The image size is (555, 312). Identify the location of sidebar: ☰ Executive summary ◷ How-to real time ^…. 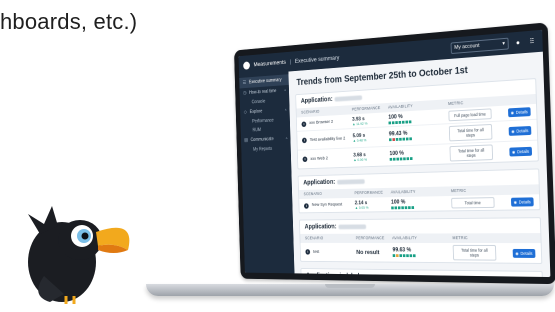
(267, 172).